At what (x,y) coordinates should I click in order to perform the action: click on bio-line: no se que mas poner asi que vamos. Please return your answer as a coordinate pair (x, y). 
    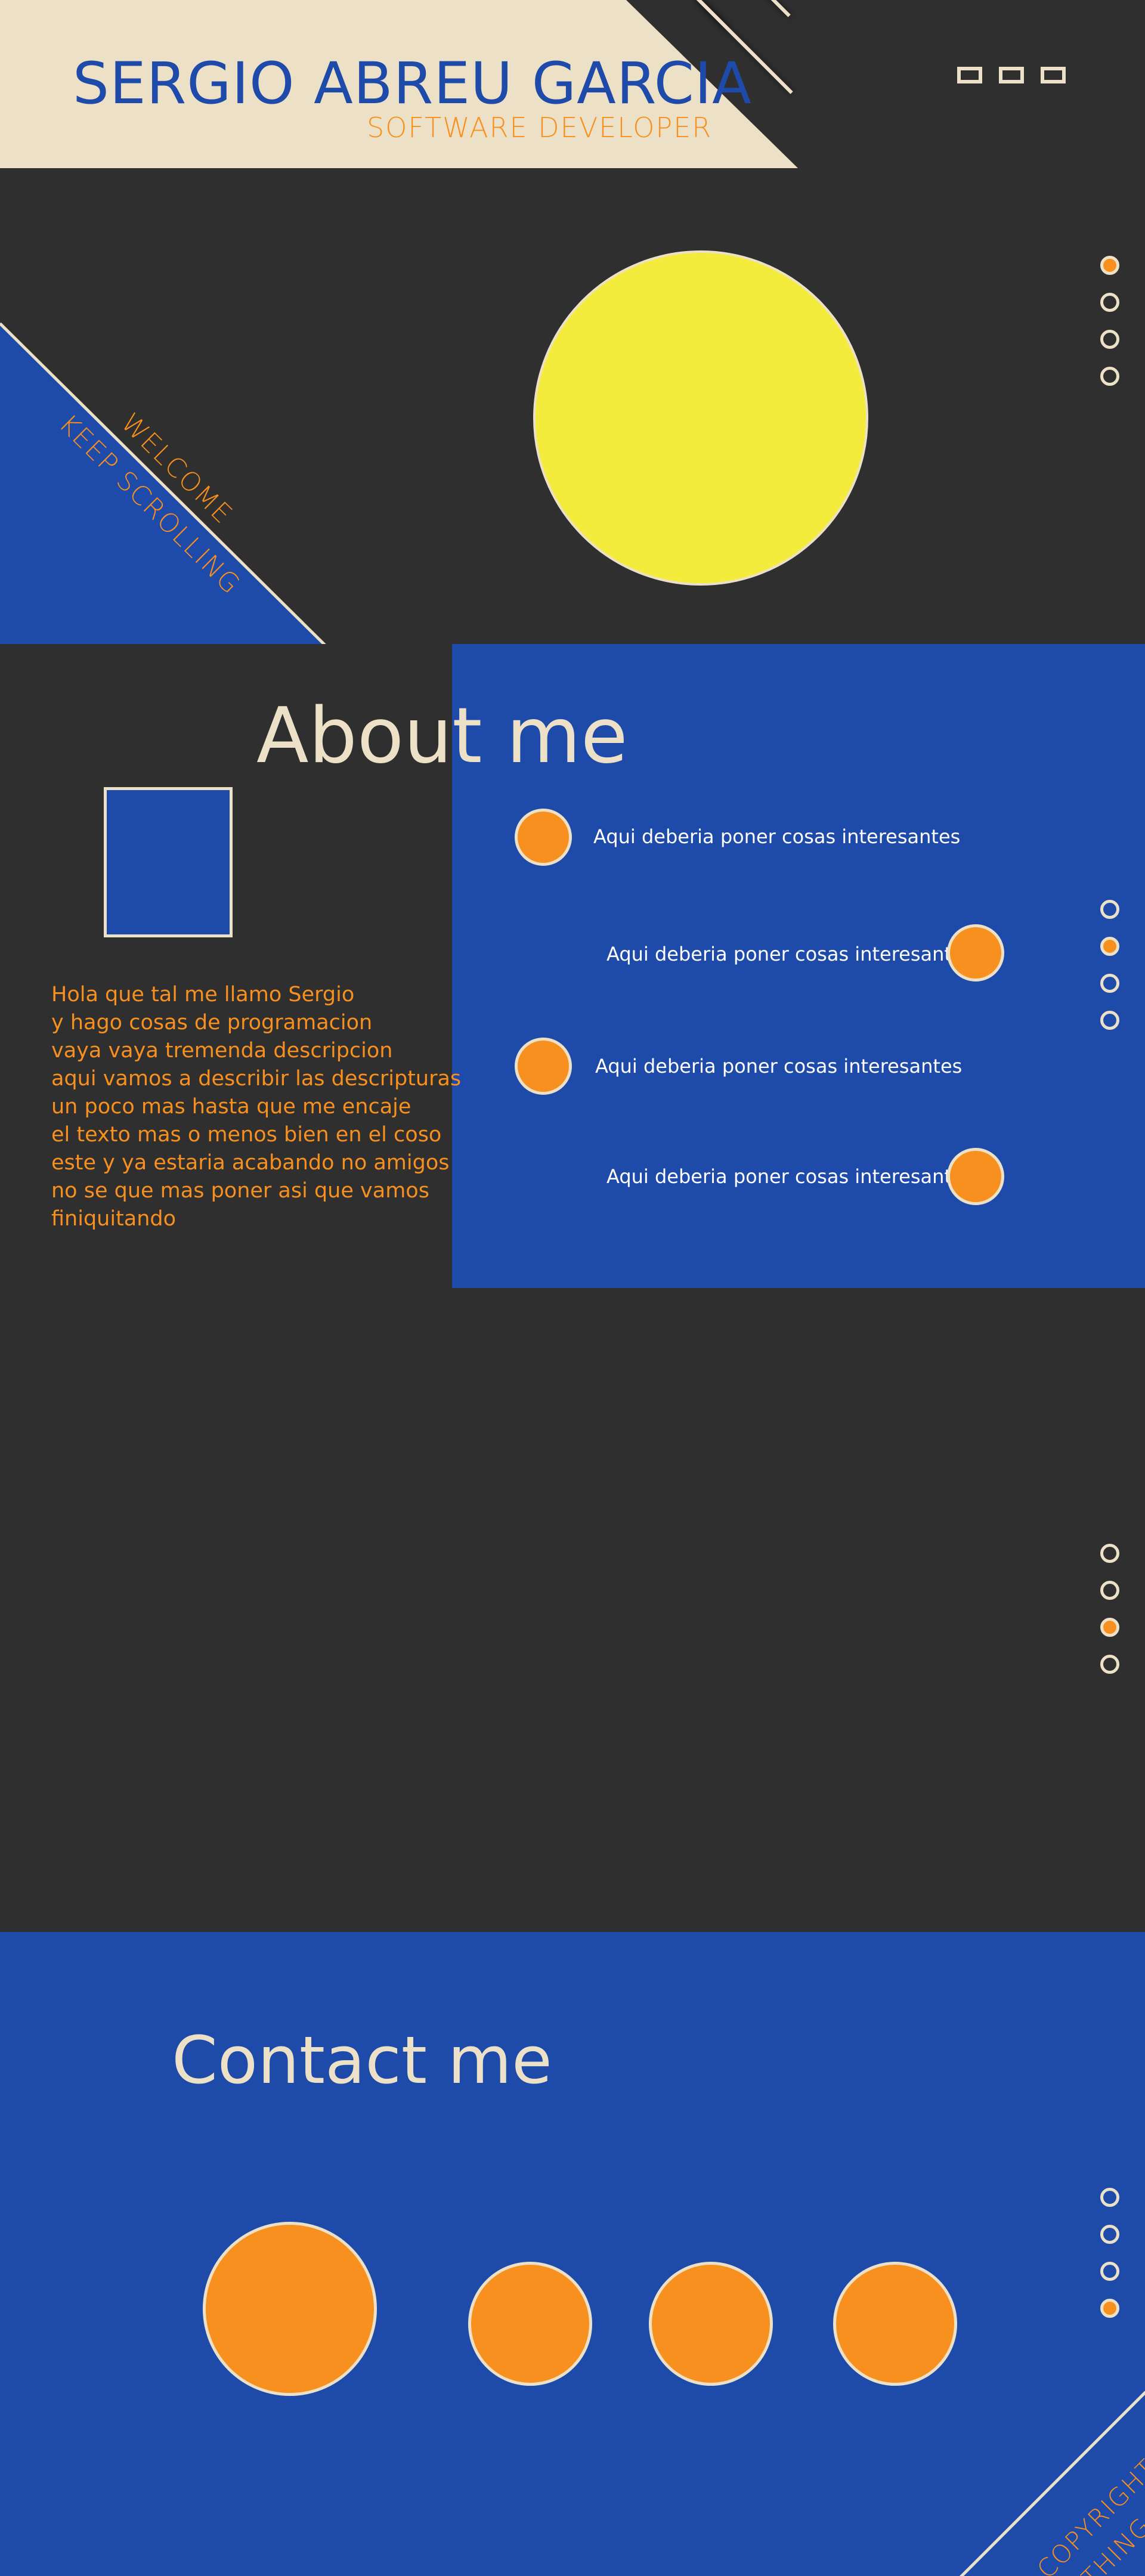
    Looking at the image, I should click on (240, 1191).